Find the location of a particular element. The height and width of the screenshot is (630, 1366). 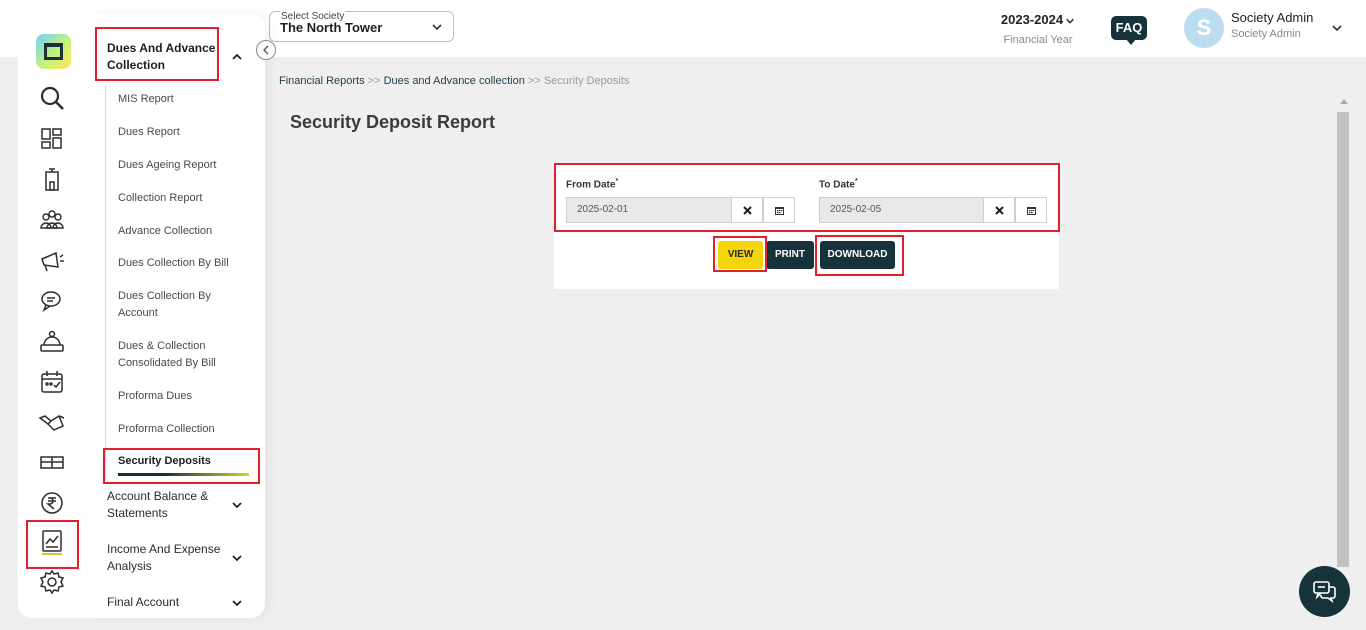

chevron-up-icon is located at coordinates (237, 57).